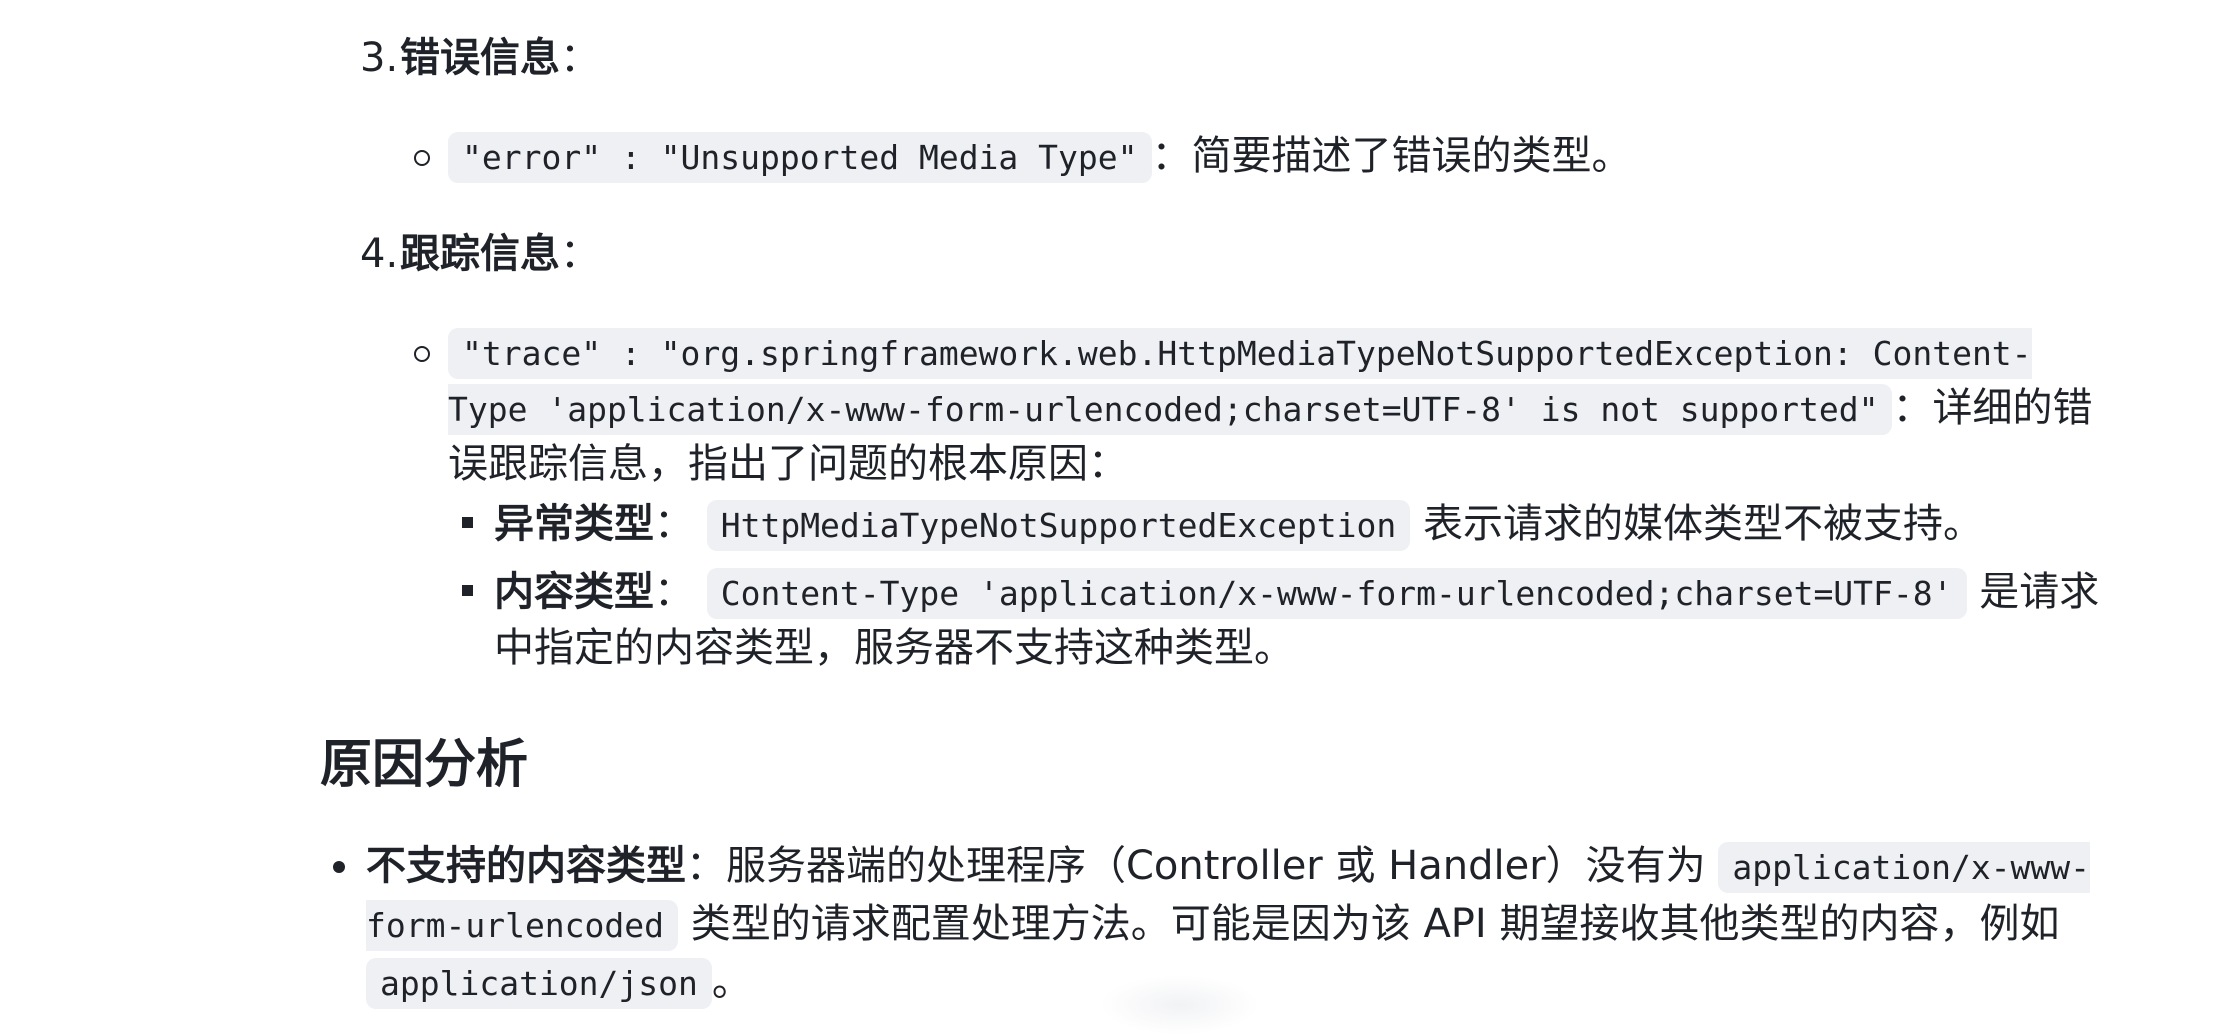  I want to click on error-info-colon: ：, so click(580, 58).